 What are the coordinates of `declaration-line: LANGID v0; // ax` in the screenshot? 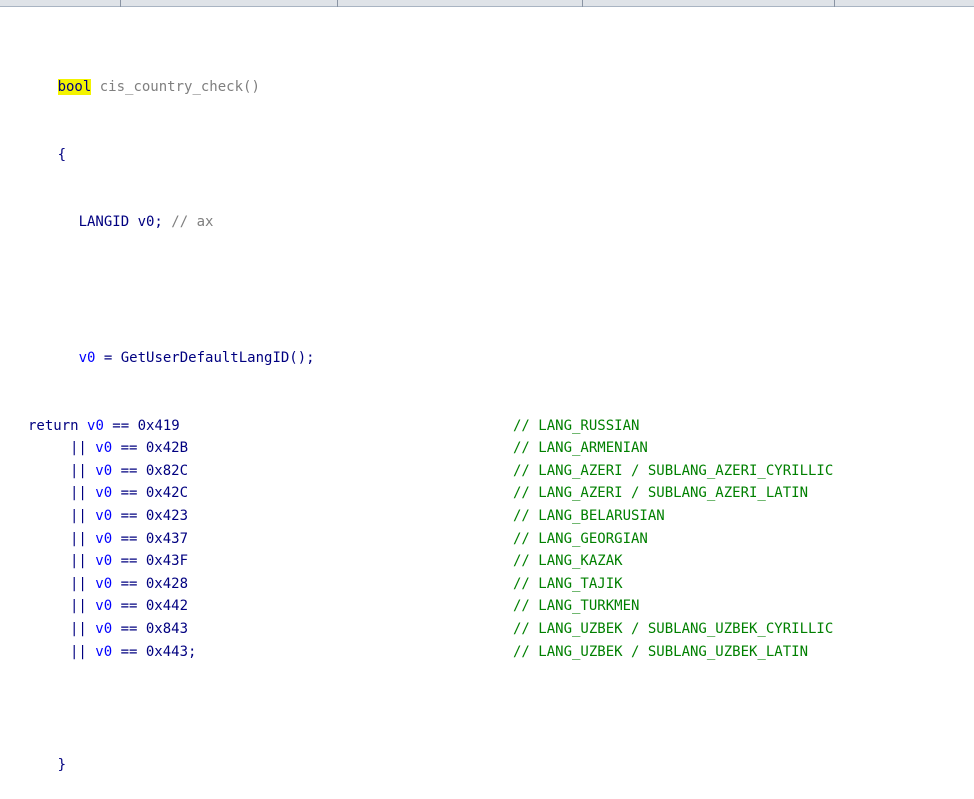 It's located at (490, 209).